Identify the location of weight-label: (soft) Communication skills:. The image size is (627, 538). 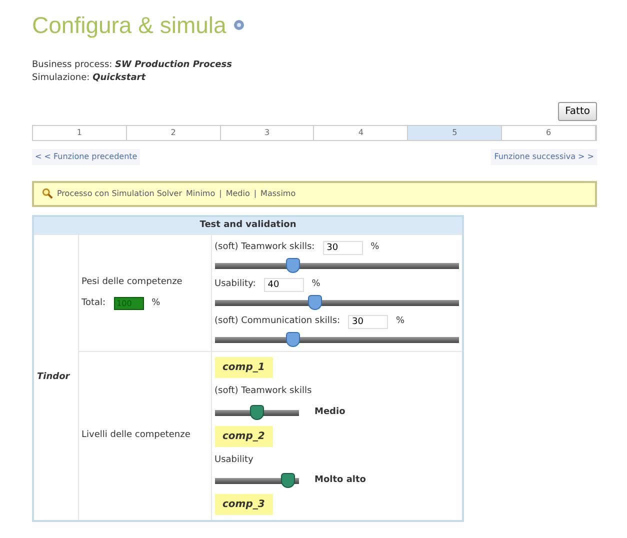
(277, 321).